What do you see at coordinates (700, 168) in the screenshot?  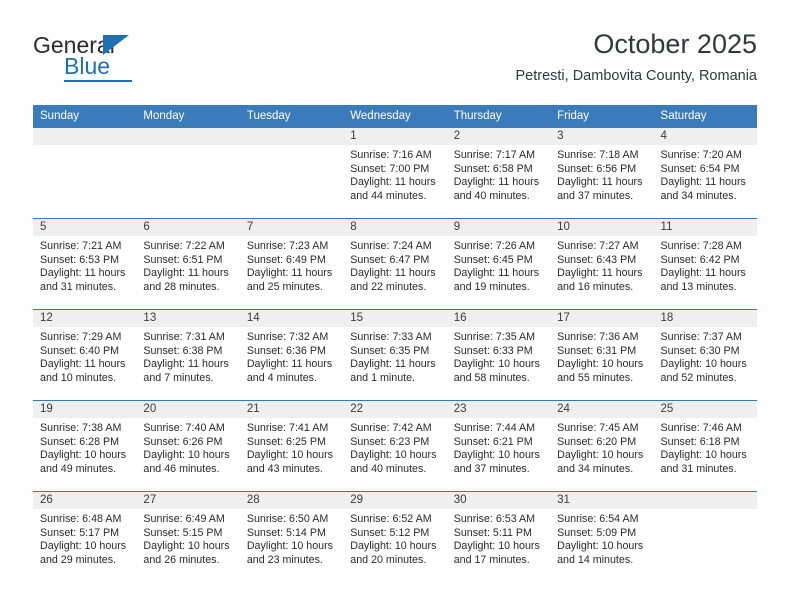 I see `sunset-time: Sunset: 6:54 PM` at bounding box center [700, 168].